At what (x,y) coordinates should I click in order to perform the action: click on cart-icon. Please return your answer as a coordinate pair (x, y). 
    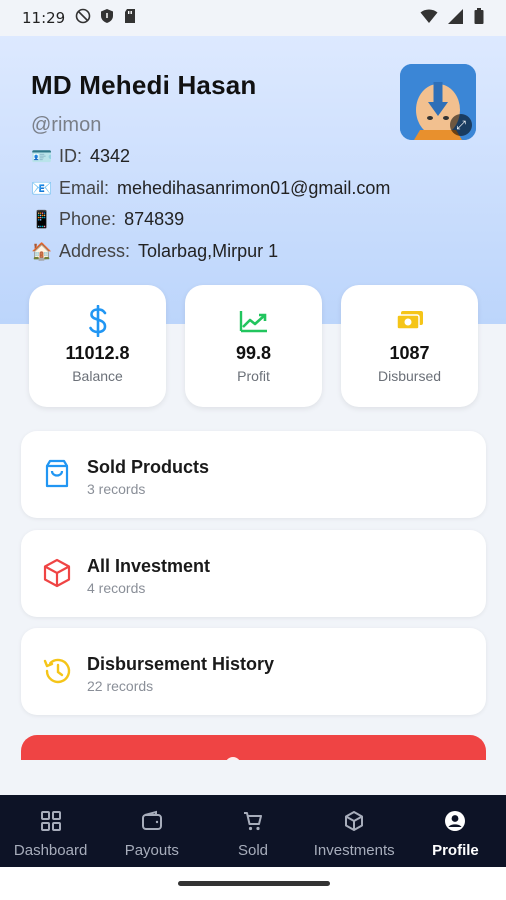
    Looking at the image, I should click on (253, 821).